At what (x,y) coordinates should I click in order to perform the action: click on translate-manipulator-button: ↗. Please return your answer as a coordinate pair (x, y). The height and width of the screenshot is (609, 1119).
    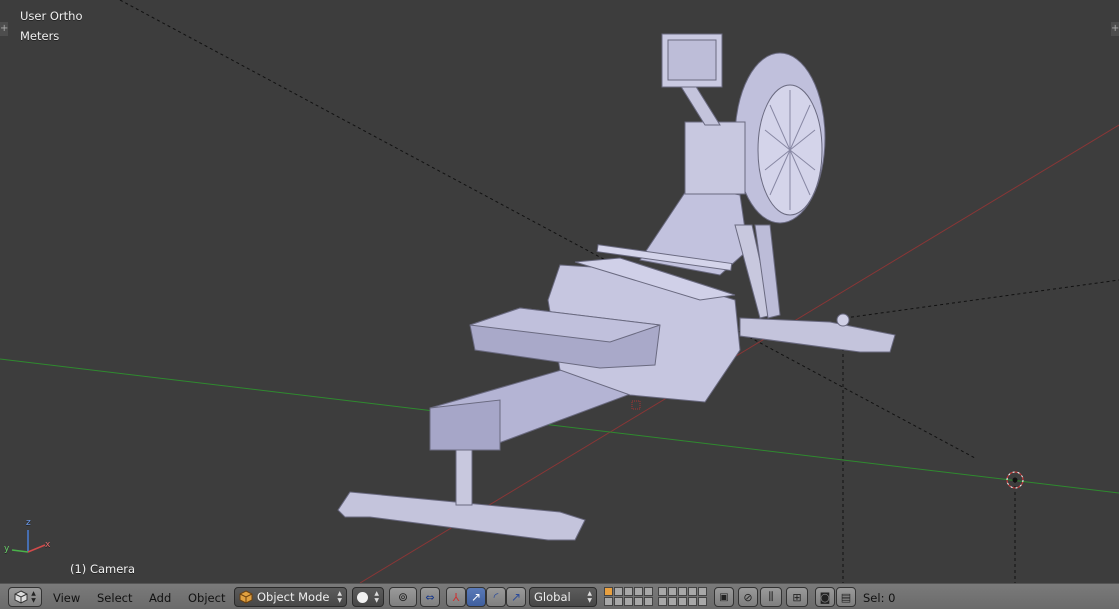
    Looking at the image, I should click on (476, 597).